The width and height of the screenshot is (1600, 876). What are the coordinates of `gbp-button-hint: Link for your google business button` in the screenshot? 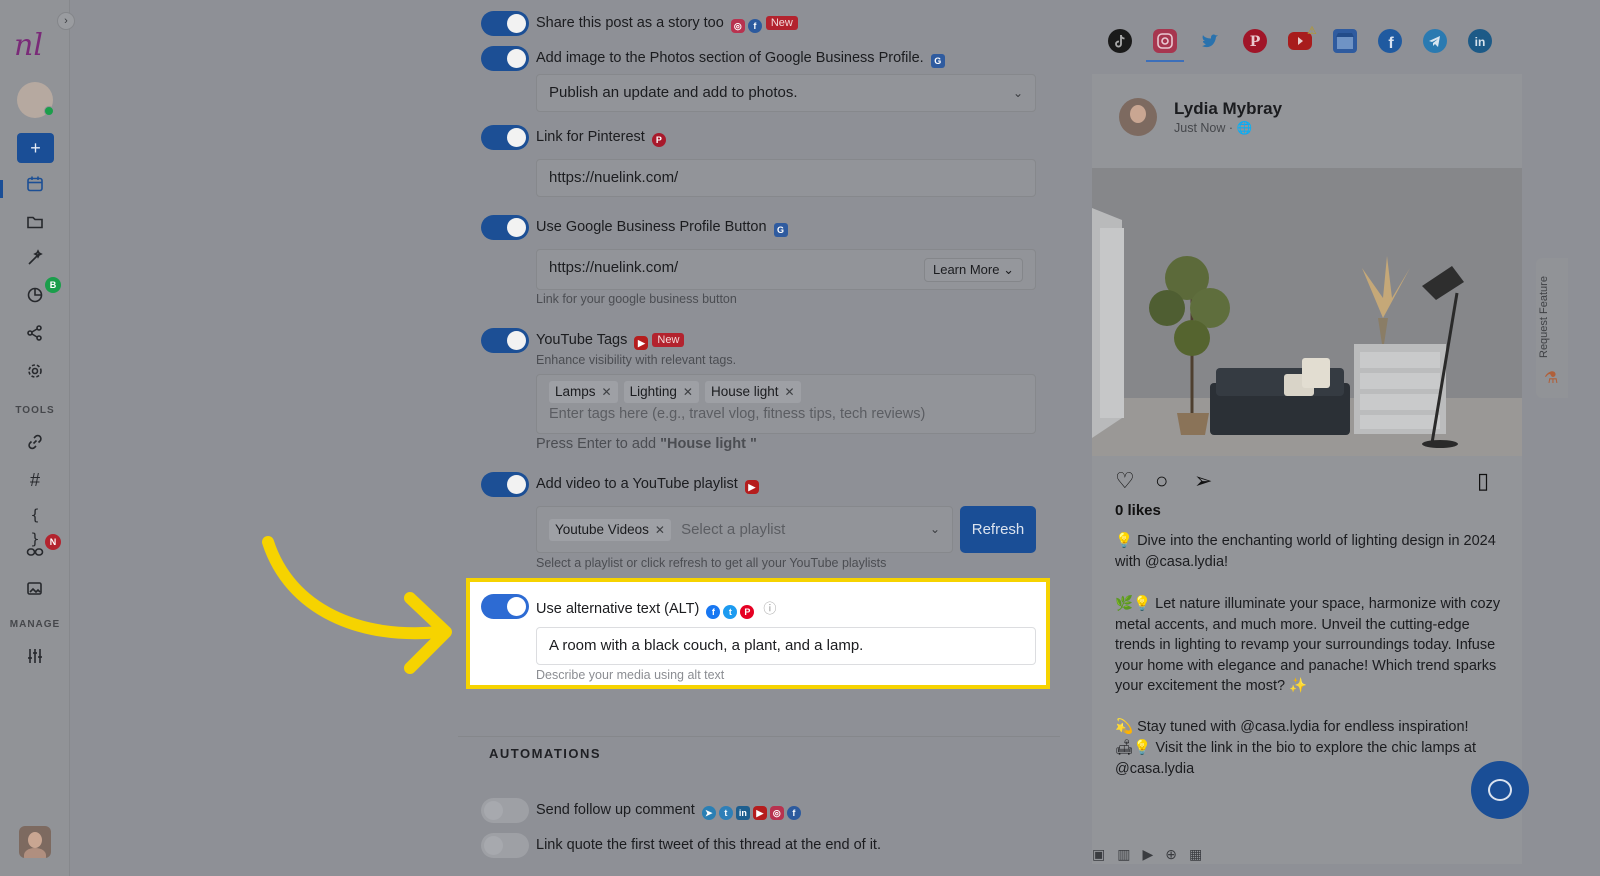 It's located at (636, 299).